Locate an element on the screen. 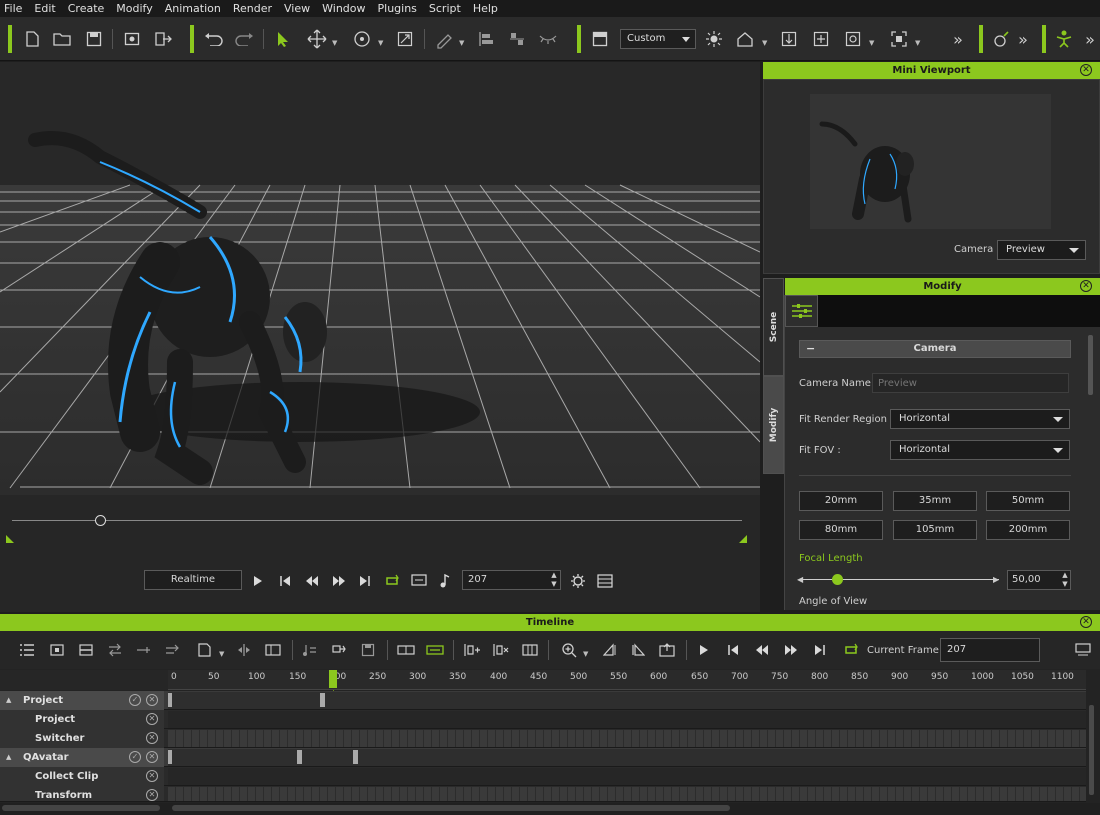 This screenshot has width=1100, height=815. redo-icon is located at coordinates (244, 39).